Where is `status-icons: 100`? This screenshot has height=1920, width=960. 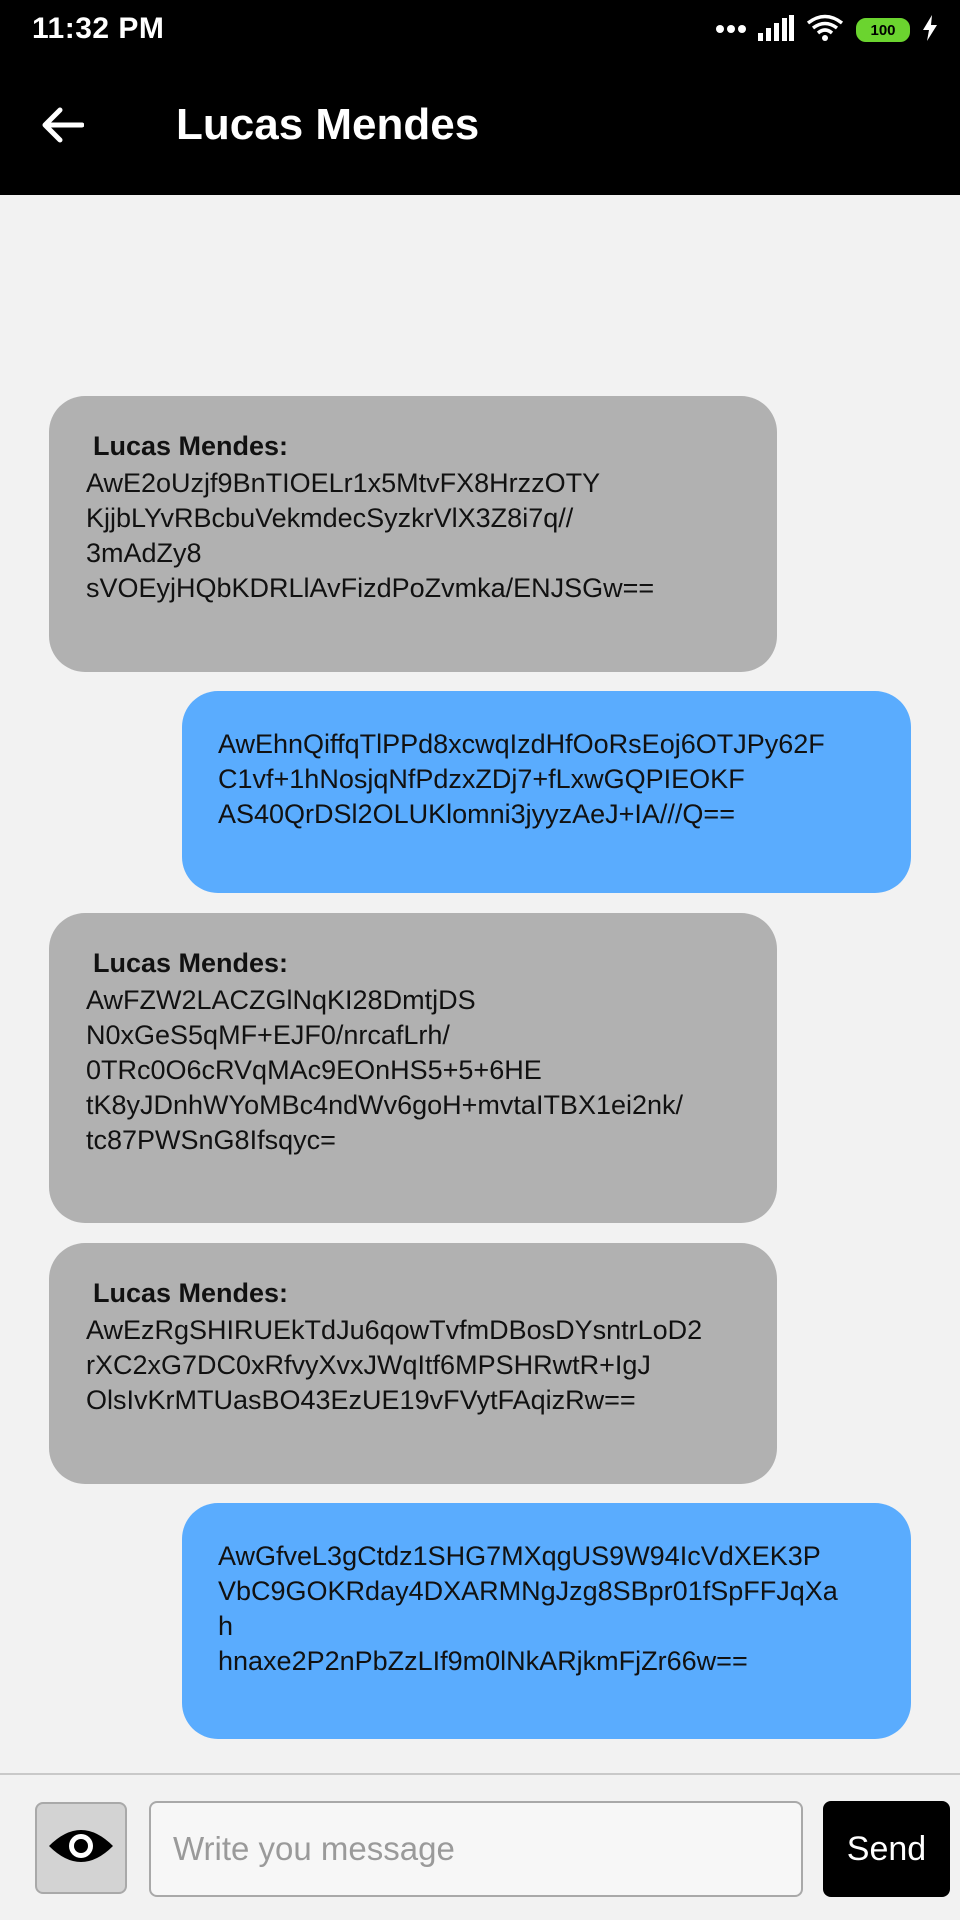 status-icons: 100 is located at coordinates (827, 30).